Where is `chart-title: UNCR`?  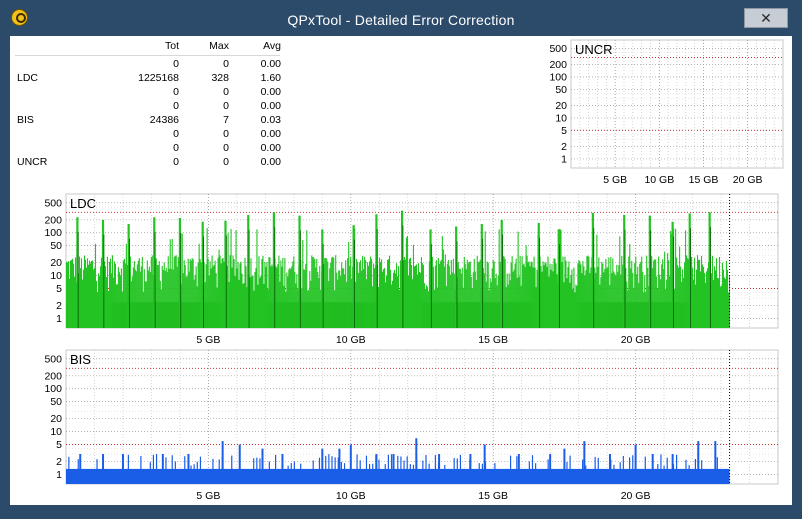 chart-title: UNCR is located at coordinates (594, 49).